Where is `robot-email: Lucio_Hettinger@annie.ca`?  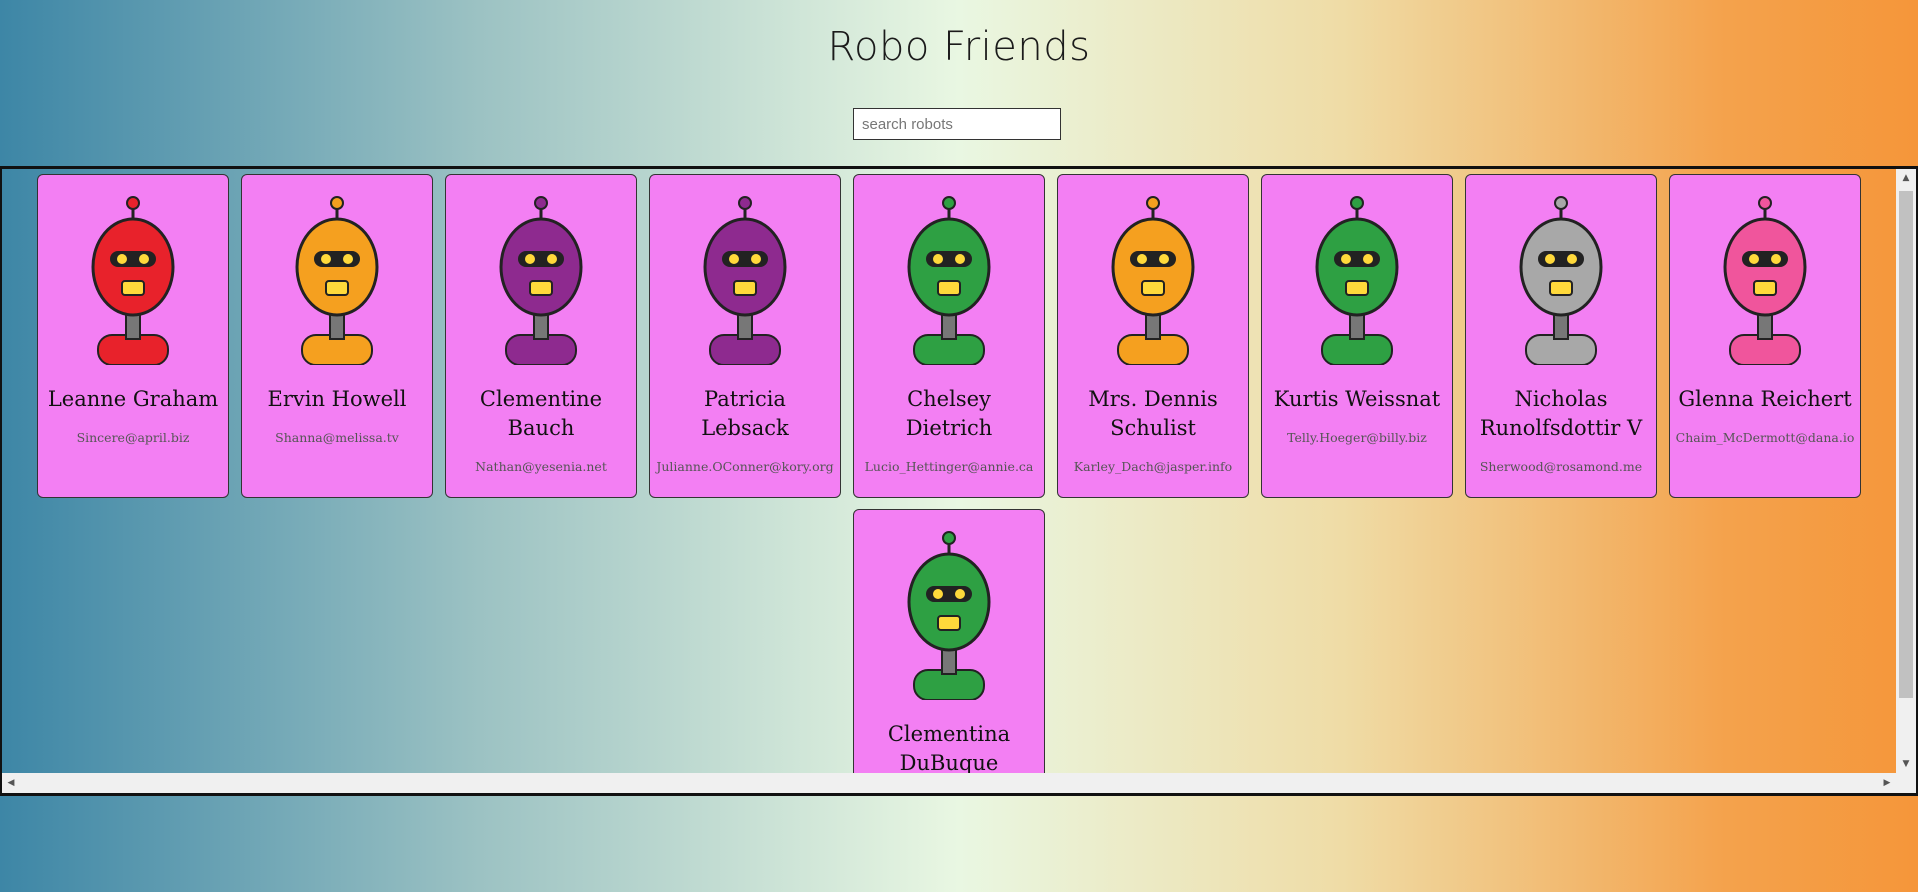 robot-email: Lucio_Hettinger@annie.ca is located at coordinates (949, 466).